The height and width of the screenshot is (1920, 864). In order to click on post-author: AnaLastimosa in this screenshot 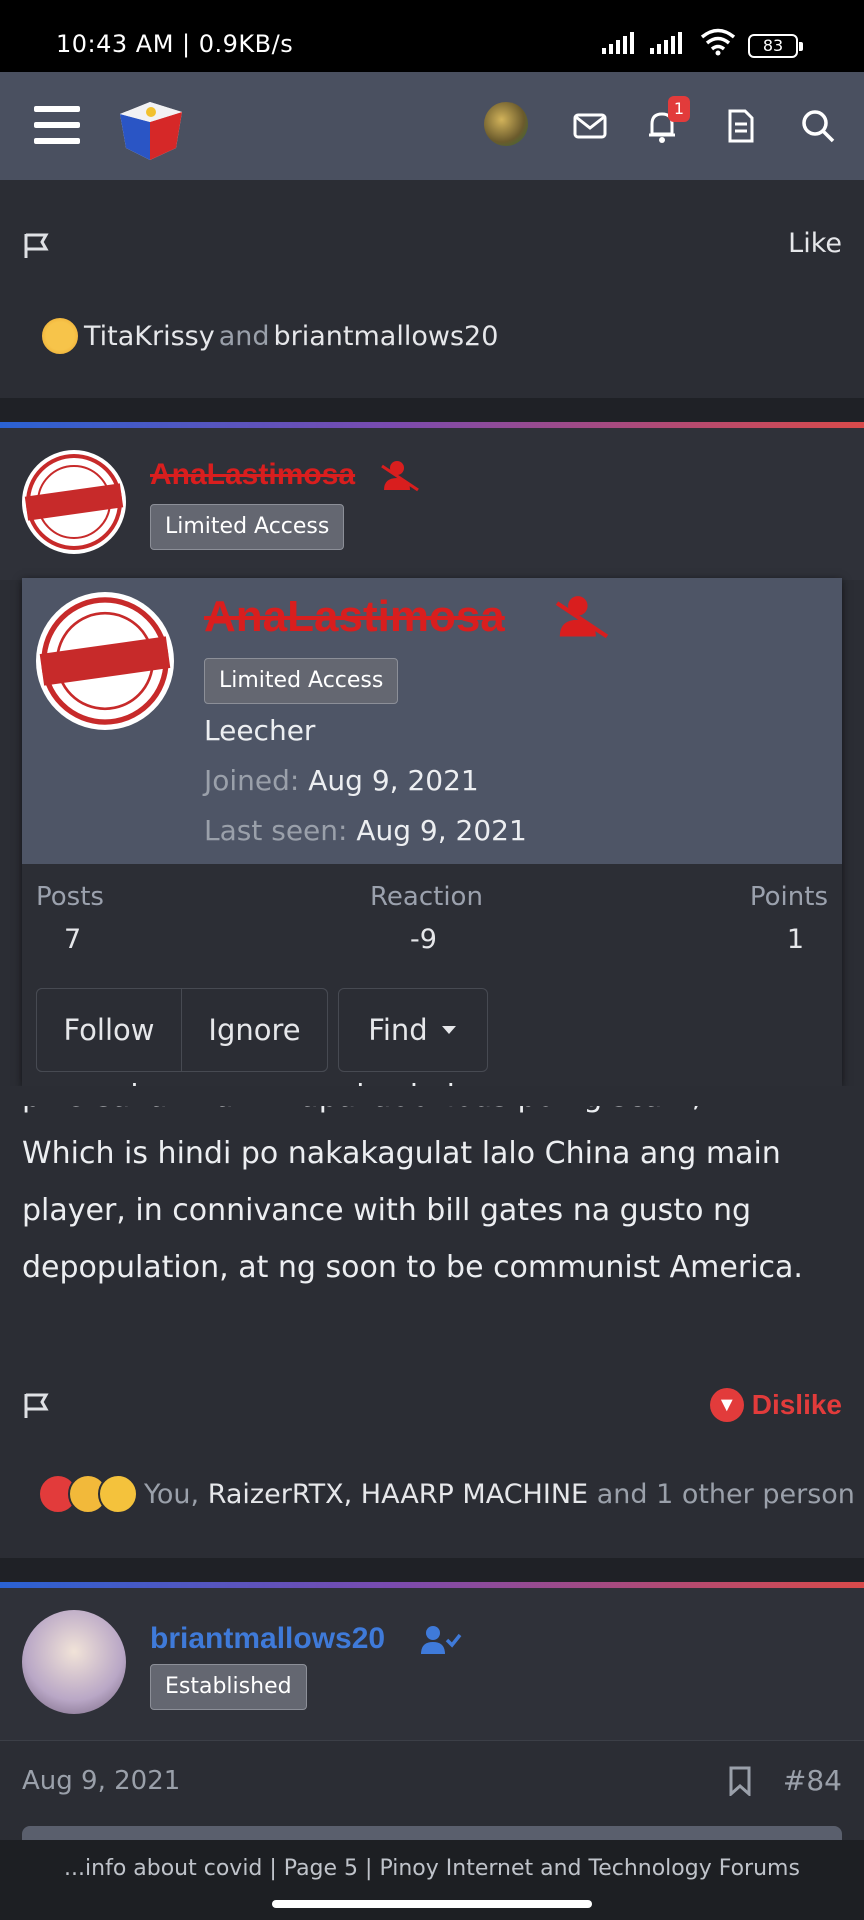, I will do `click(252, 475)`.